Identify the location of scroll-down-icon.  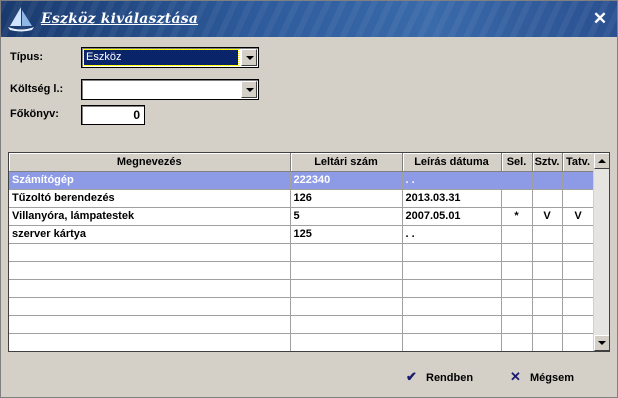
(601, 343).